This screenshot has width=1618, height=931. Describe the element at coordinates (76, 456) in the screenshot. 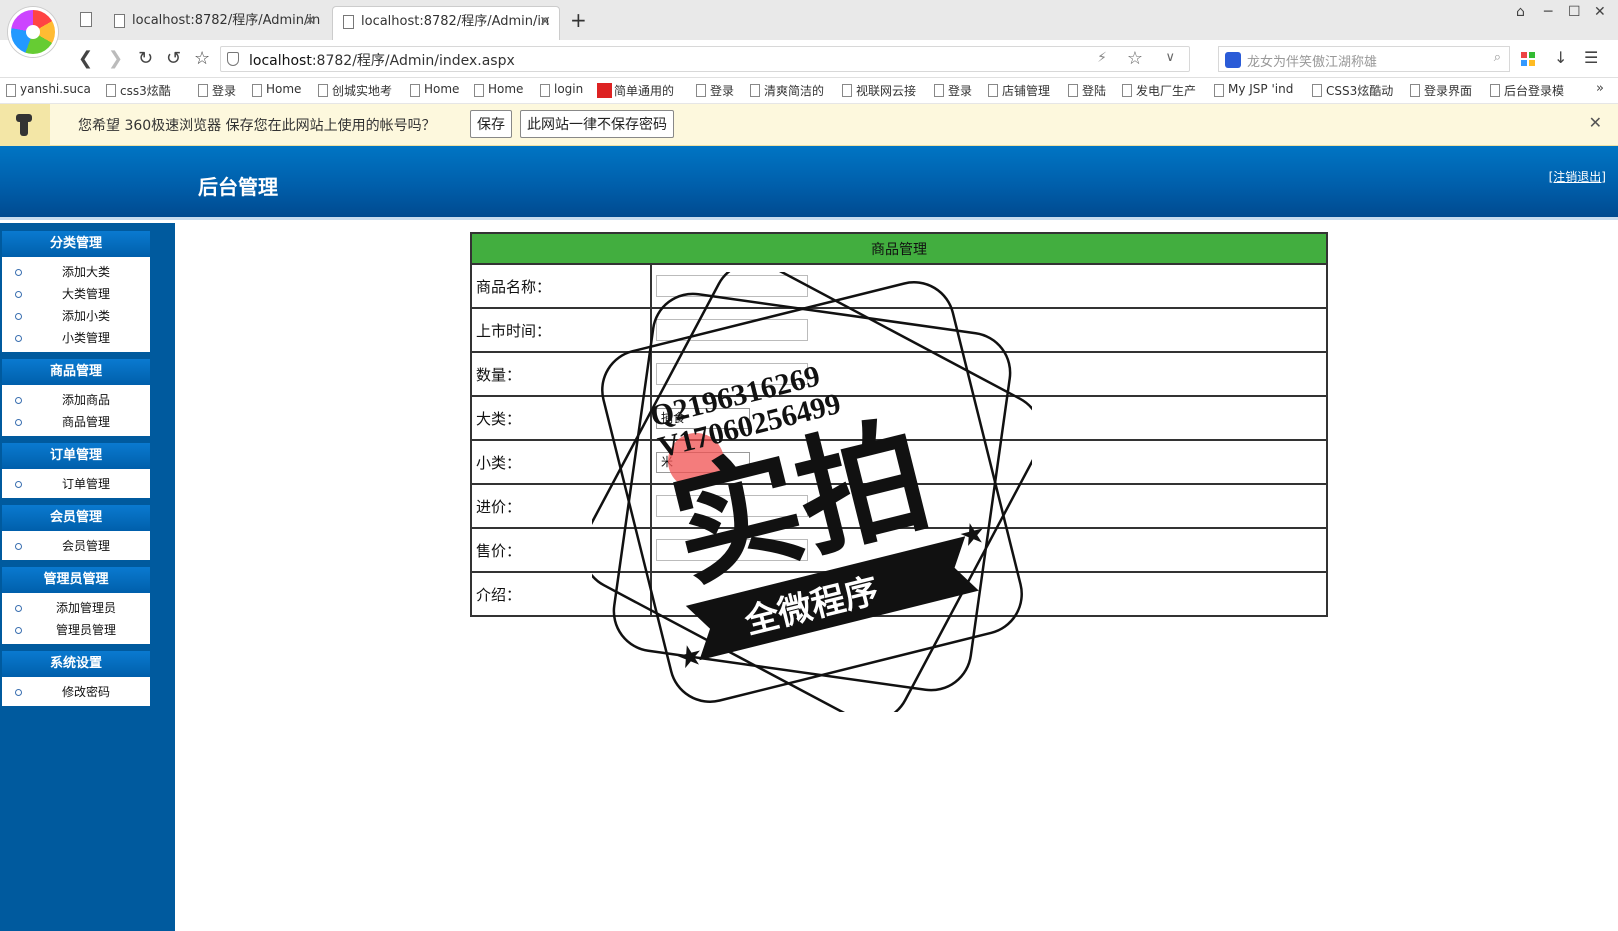

I see `menu-head: 订单管理` at that location.